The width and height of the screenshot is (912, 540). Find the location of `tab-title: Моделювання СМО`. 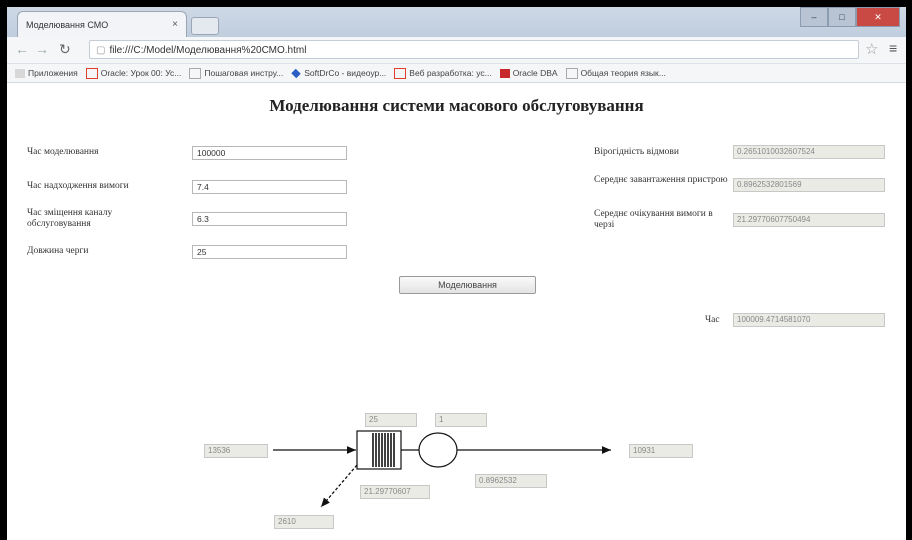

tab-title: Моделювання СМО is located at coordinates (67, 24).